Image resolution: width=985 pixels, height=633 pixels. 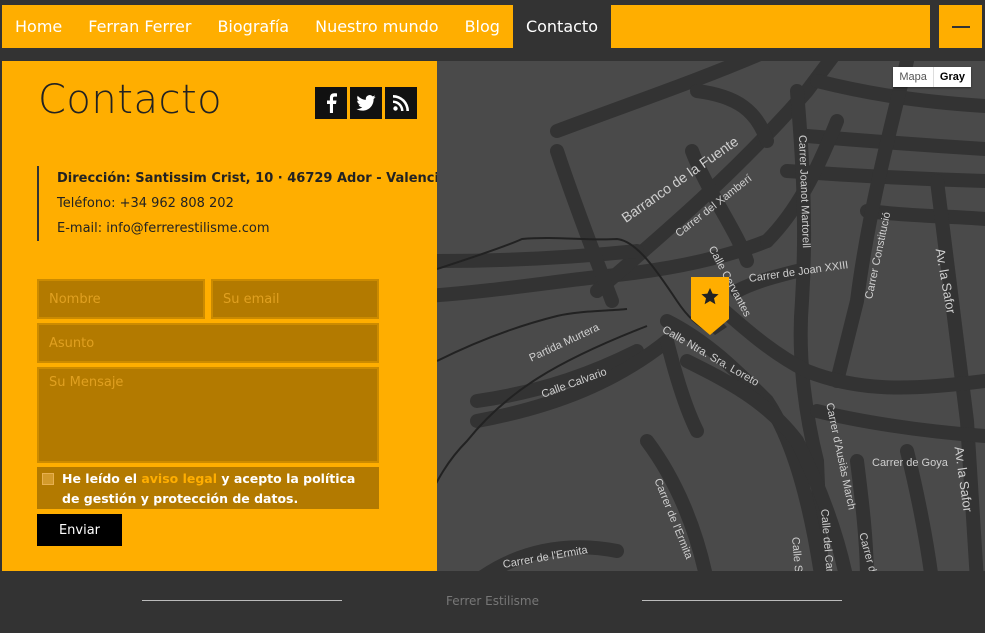 I want to click on nav-nuestro-mundo: Nuestro mundo, so click(x=376, y=26).